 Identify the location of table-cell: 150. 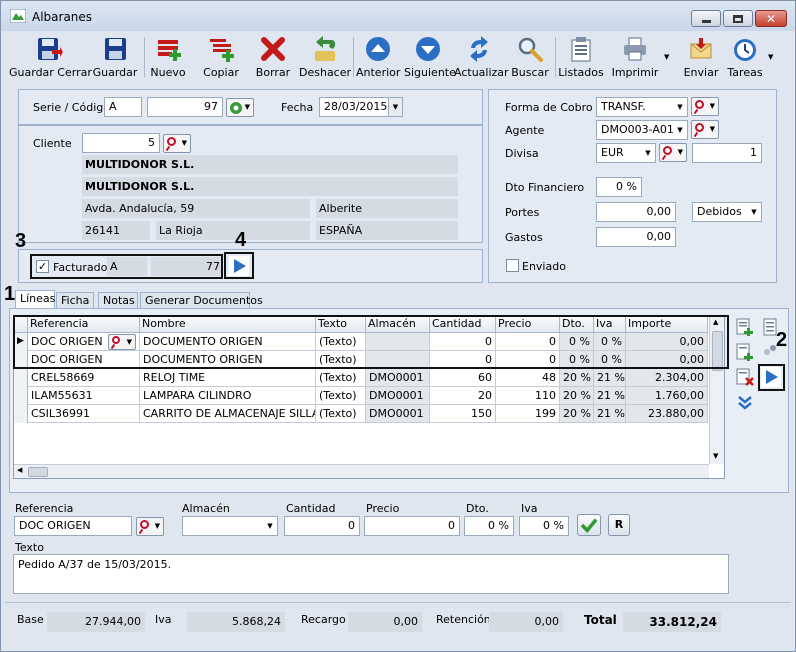
(463, 414).